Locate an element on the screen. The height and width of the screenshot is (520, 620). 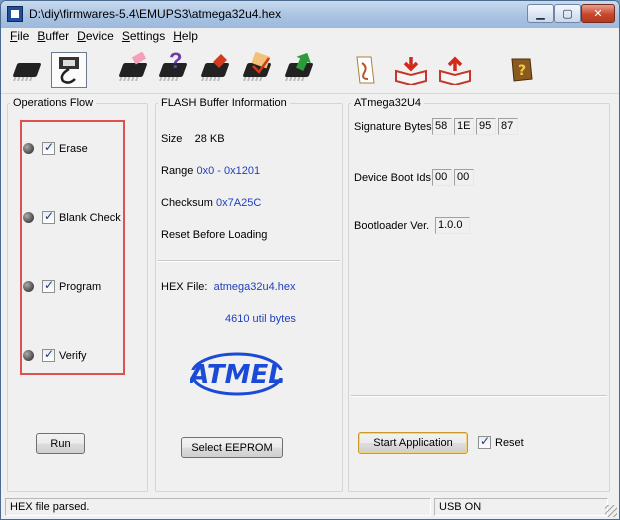
minimize-button: ▁ is located at coordinates (540, 13).